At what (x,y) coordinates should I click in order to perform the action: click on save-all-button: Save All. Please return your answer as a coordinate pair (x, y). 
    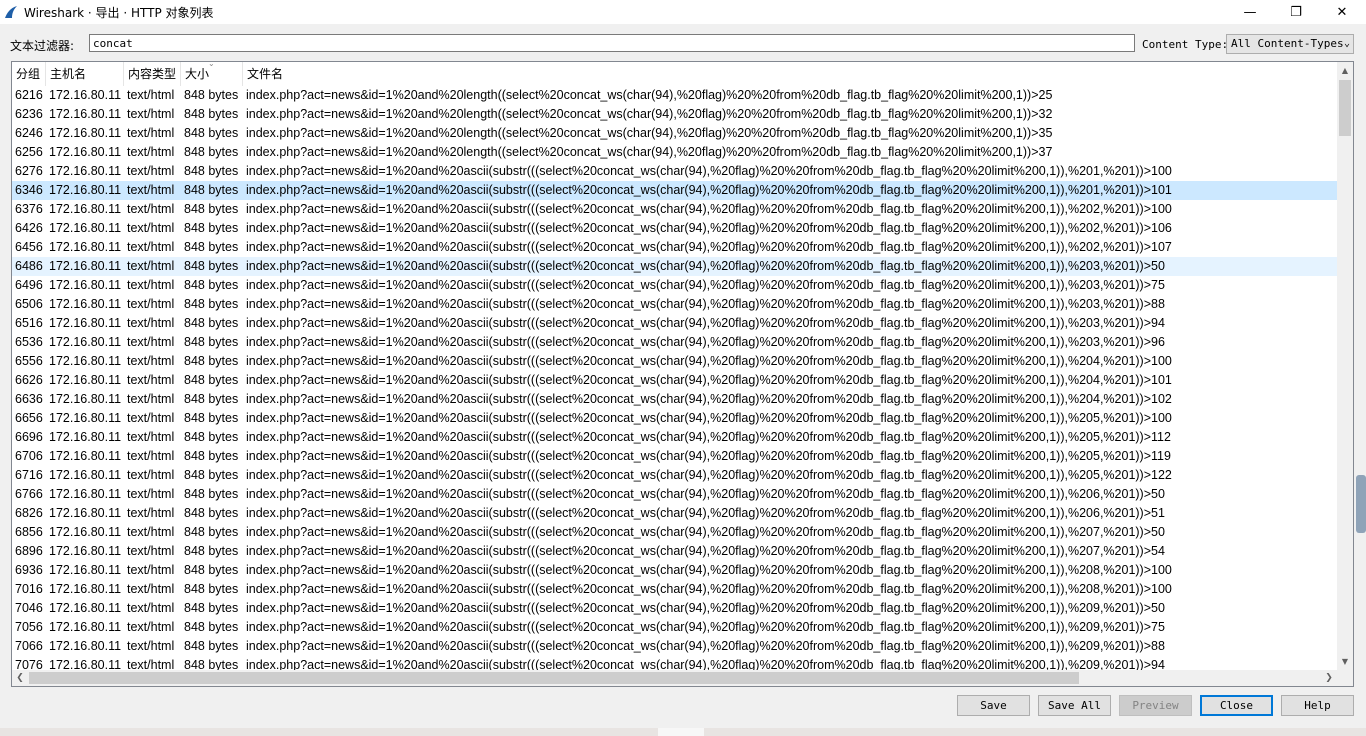
    Looking at the image, I should click on (1074, 705).